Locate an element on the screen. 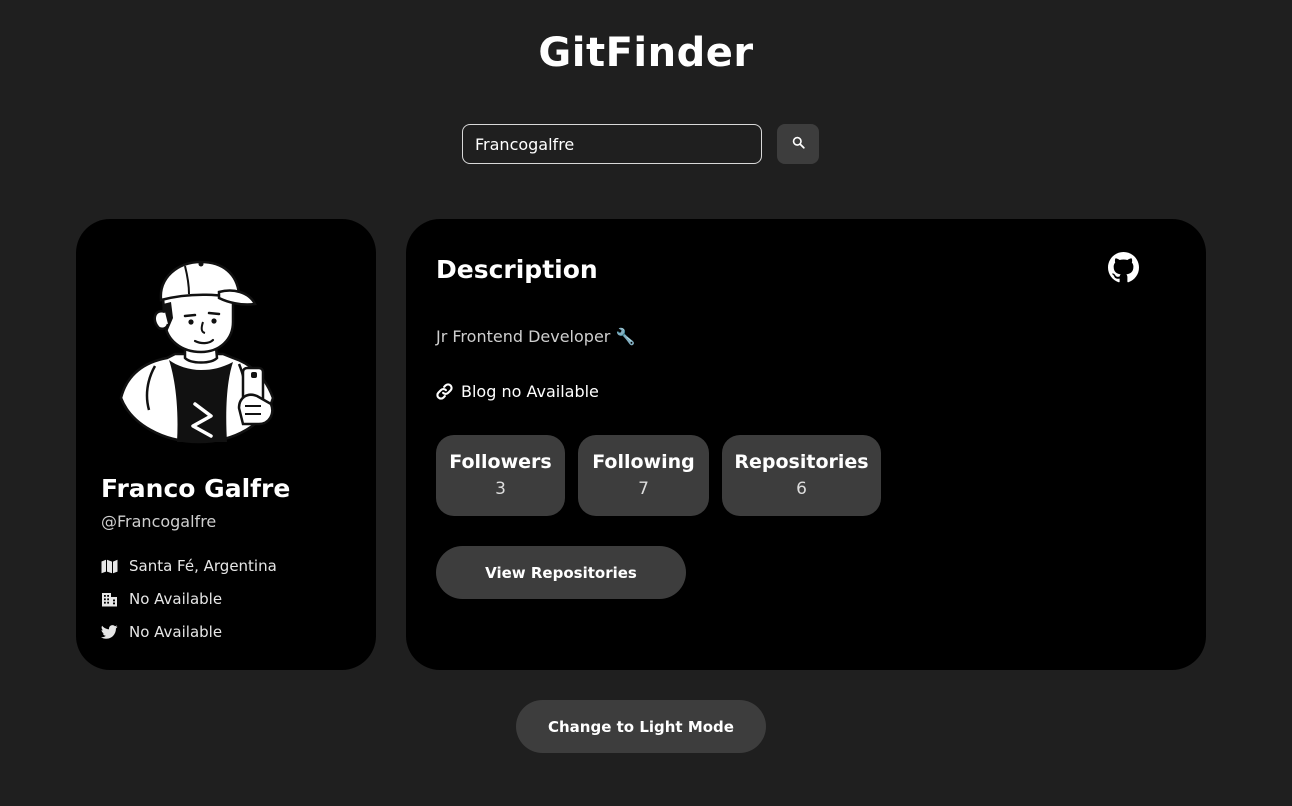  search-icon is located at coordinates (798, 144).